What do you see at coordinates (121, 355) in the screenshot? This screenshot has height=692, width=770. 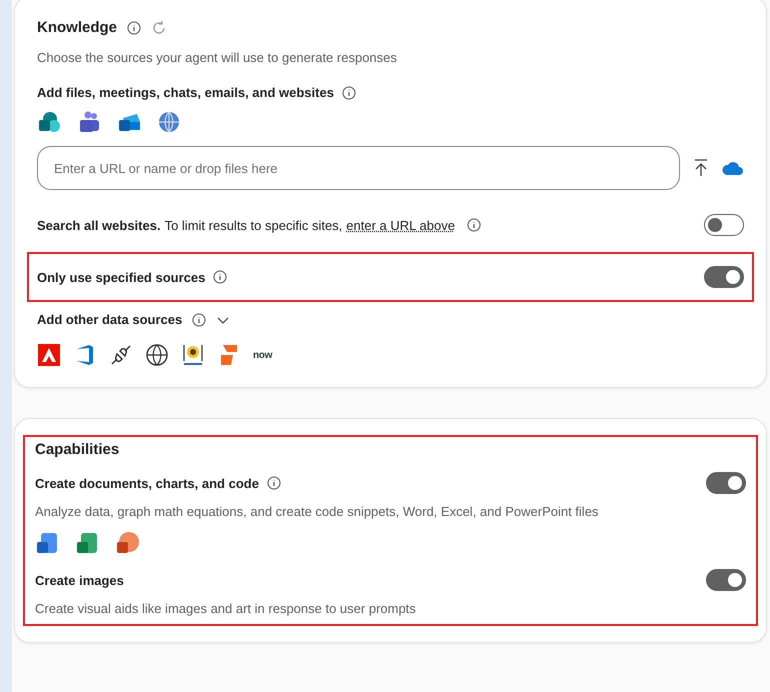 I see `plug-icon` at bounding box center [121, 355].